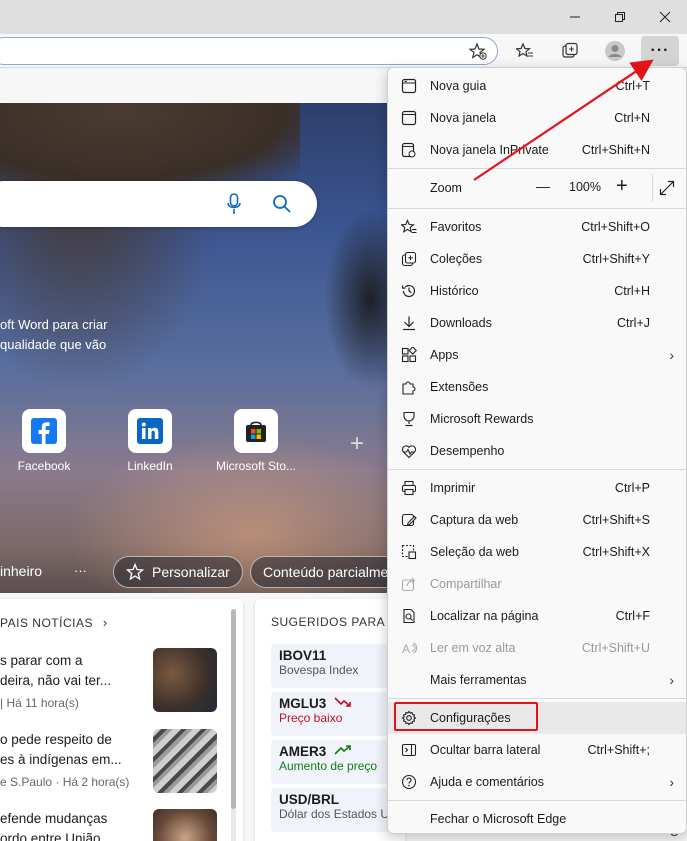 The height and width of the screenshot is (841, 687). What do you see at coordinates (46, 623) in the screenshot?
I see `news-header-label: PAIS NOTÍCIAS` at bounding box center [46, 623].